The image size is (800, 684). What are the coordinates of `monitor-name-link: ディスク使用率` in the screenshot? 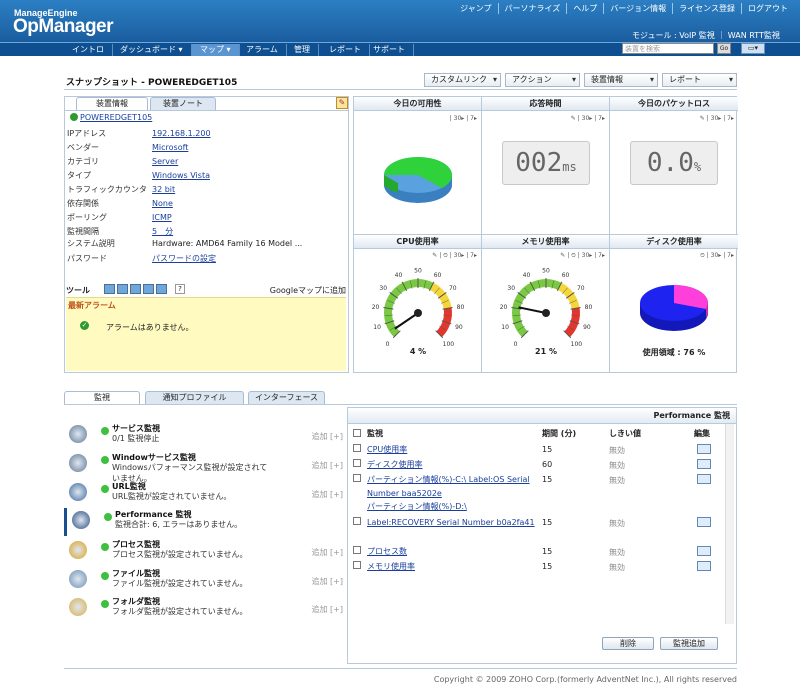 It's located at (453, 465).